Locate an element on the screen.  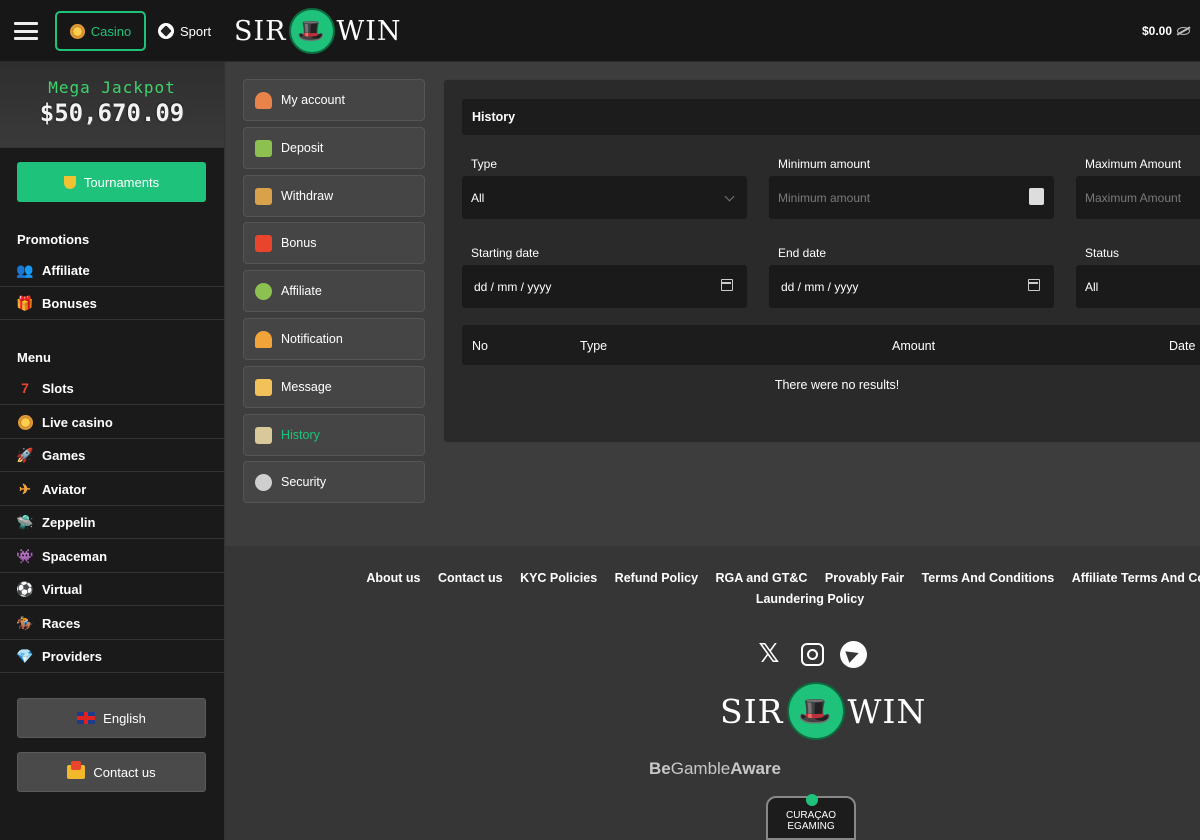
min-amount-label: Minimum amount is located at coordinates (824, 164).